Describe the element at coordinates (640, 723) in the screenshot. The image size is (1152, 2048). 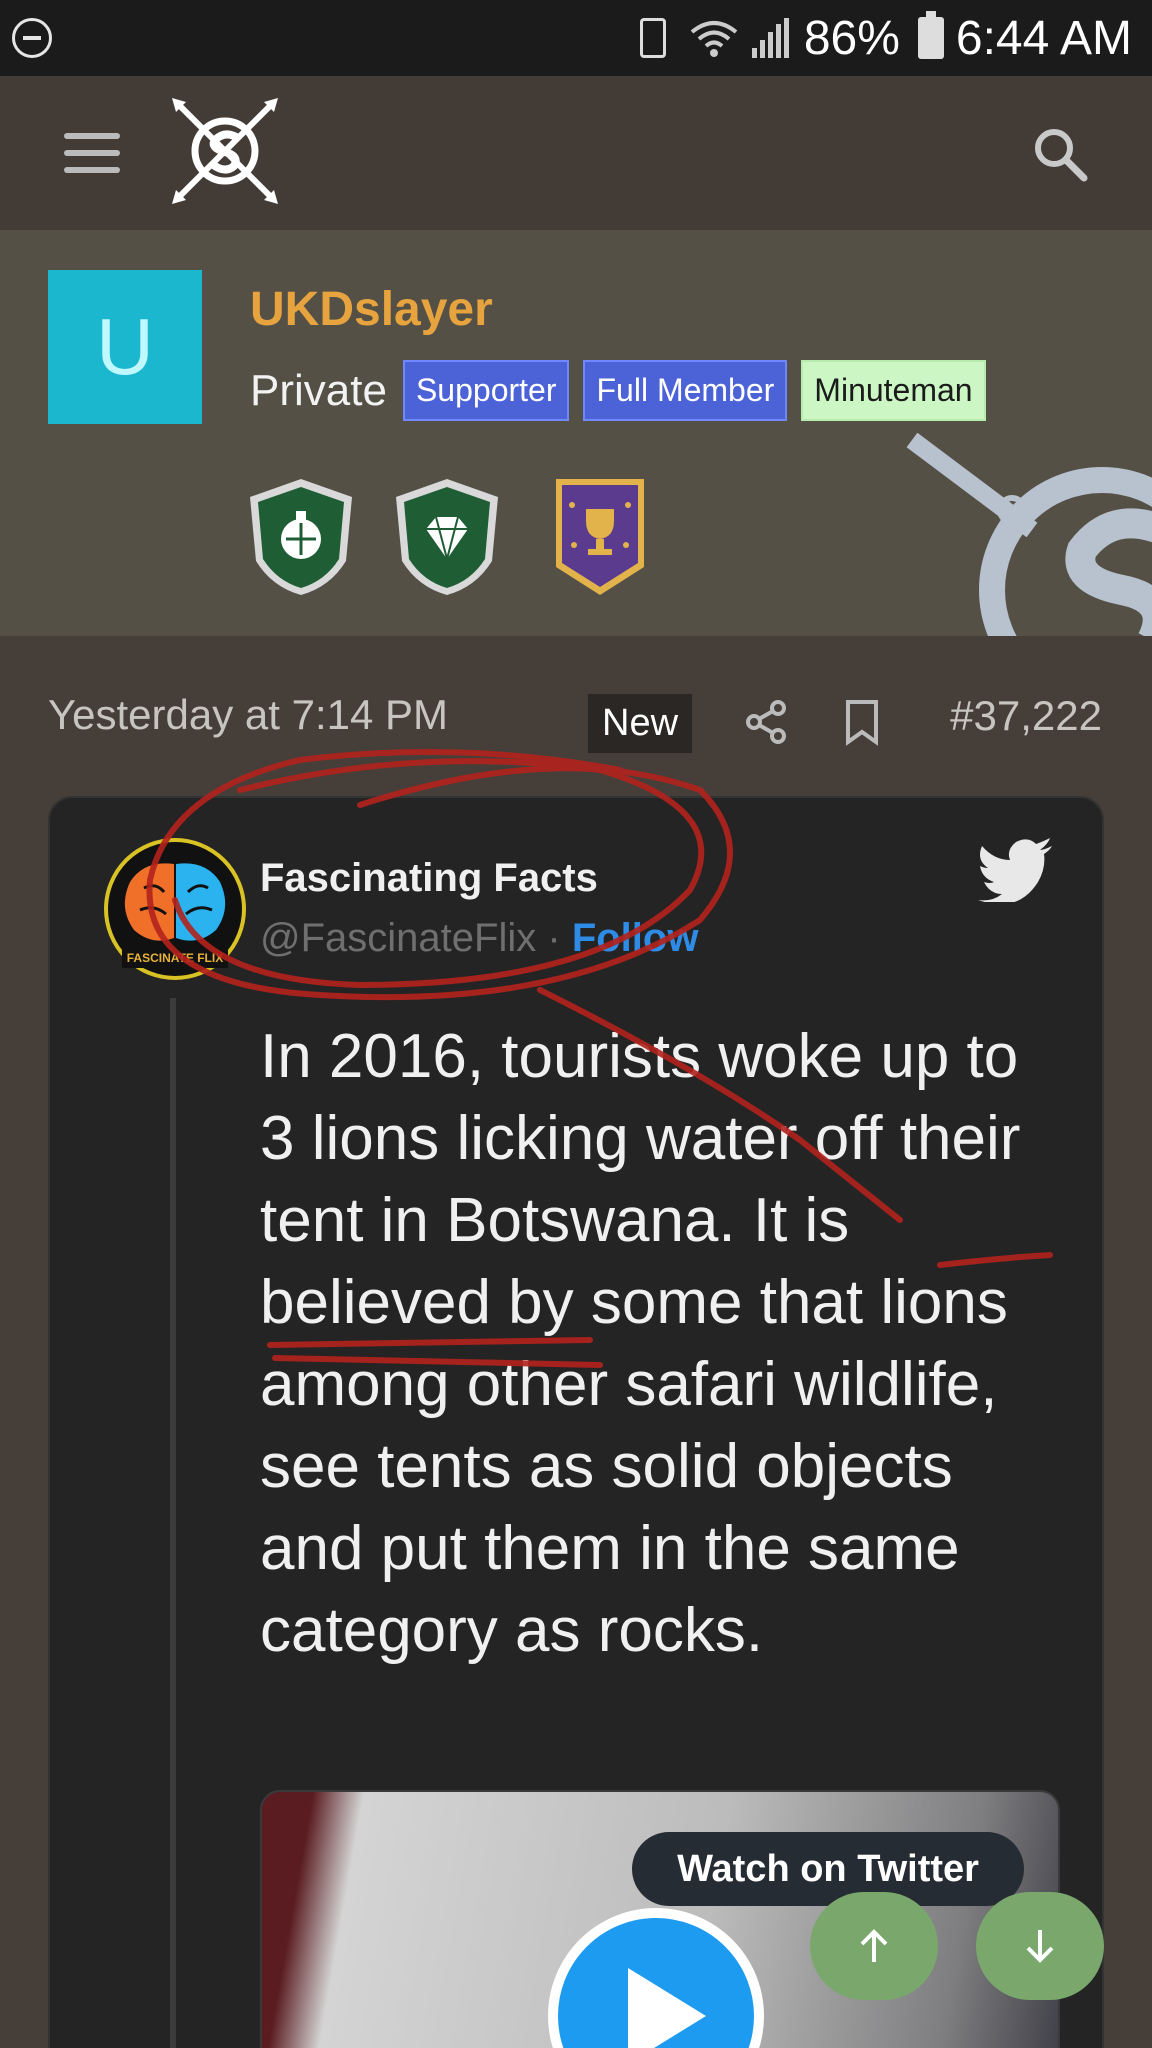
I see `new-post-tag: New` at that location.